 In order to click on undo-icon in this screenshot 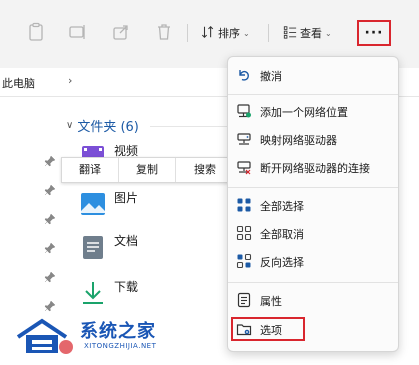, I will do `click(244, 75)`.